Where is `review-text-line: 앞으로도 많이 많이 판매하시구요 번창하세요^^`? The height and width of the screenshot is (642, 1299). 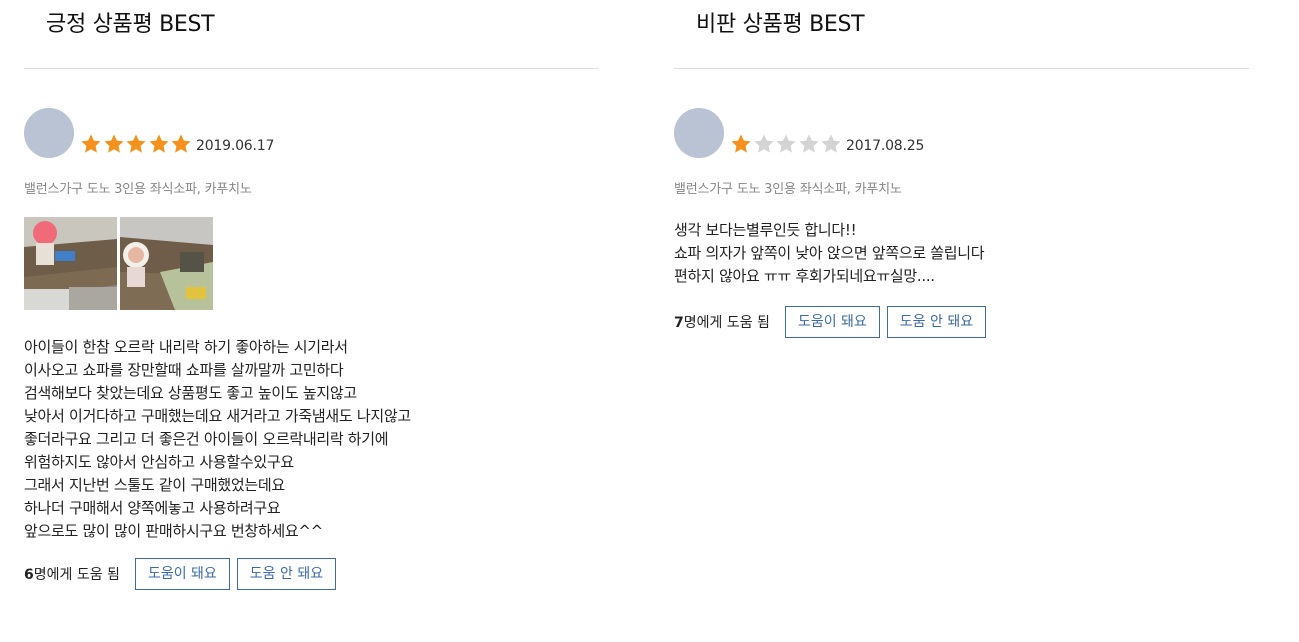 review-text-line: 앞으로도 많이 많이 판매하시구요 번창하세요^^ is located at coordinates (173, 531).